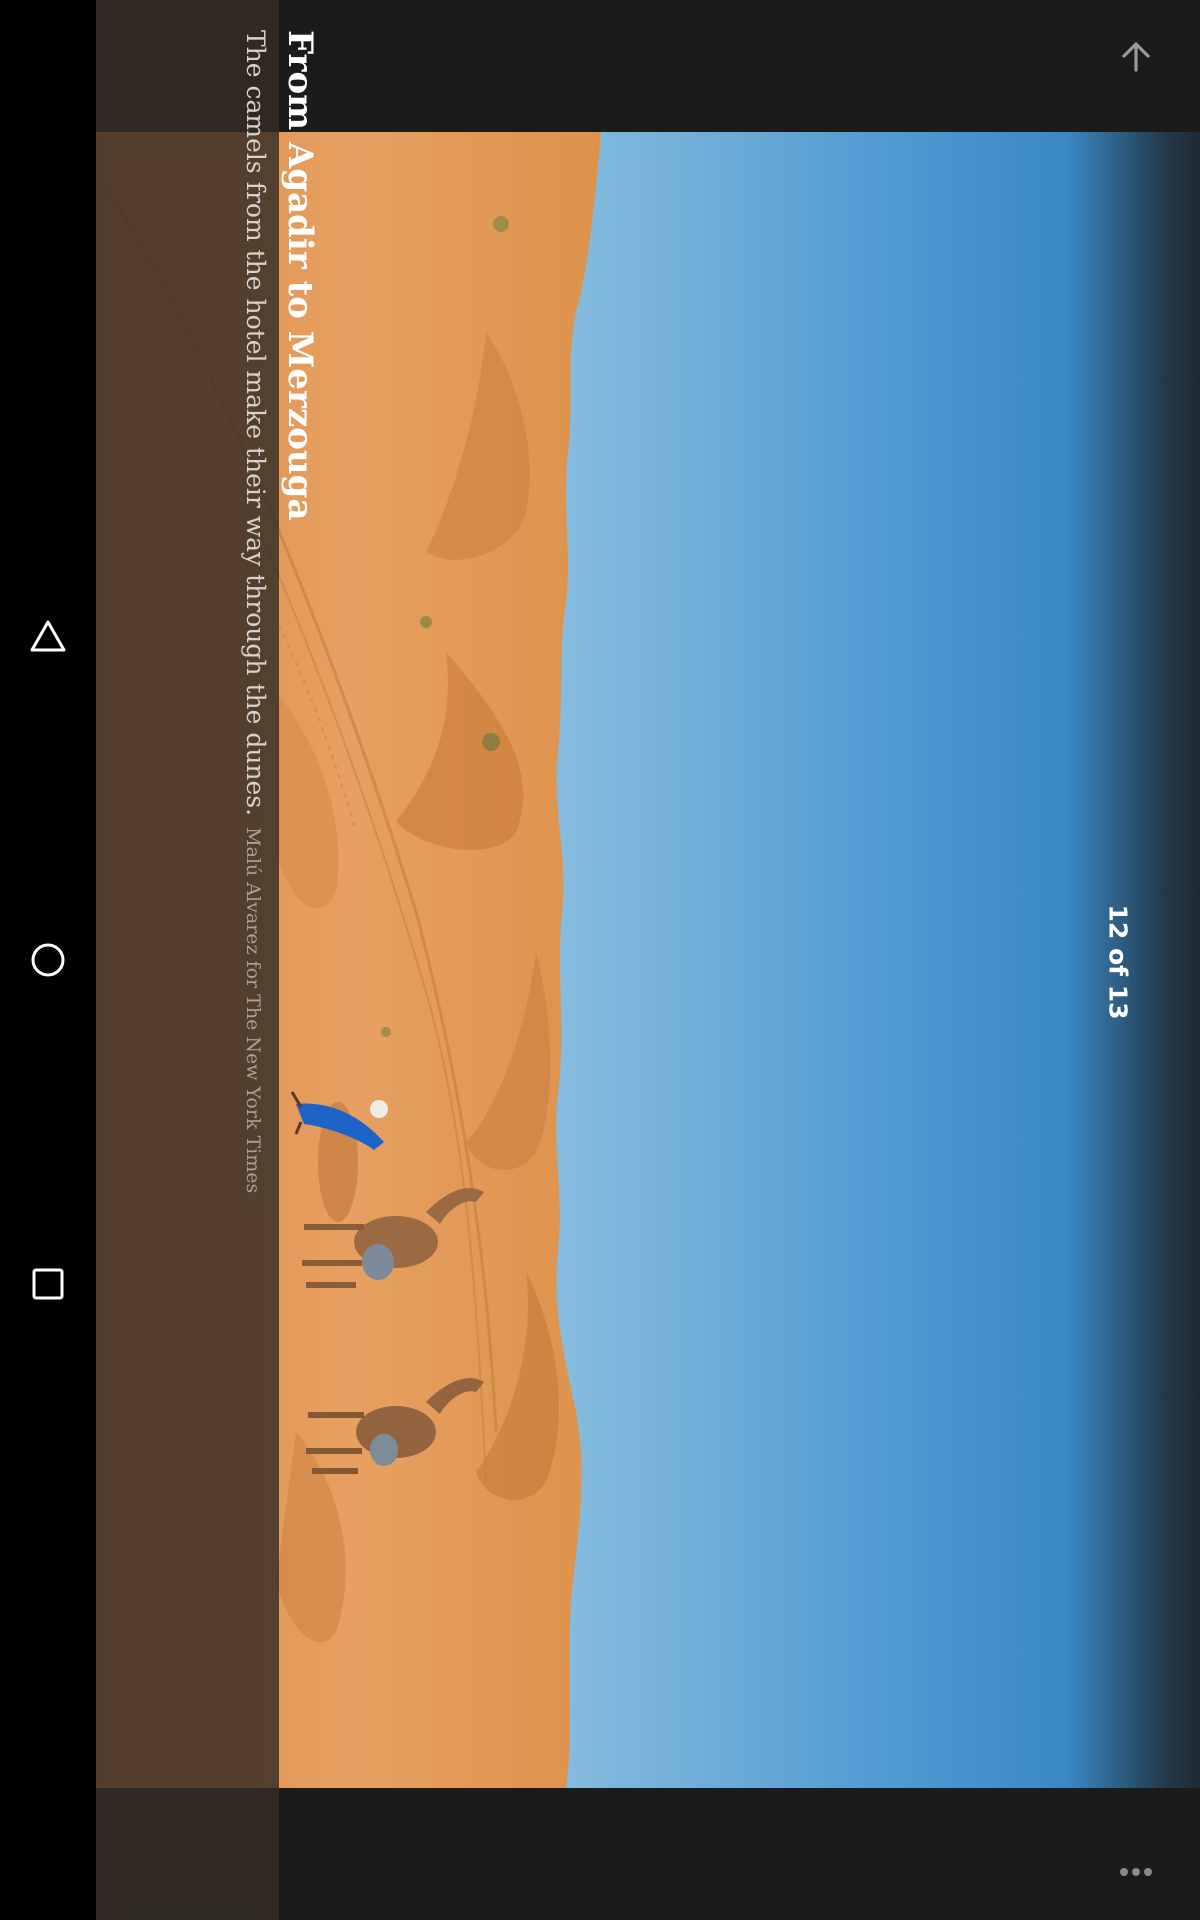 This screenshot has height=1920, width=1200. What do you see at coordinates (1118, 962) in the screenshot?
I see `slide-counter: 12 of 13` at bounding box center [1118, 962].